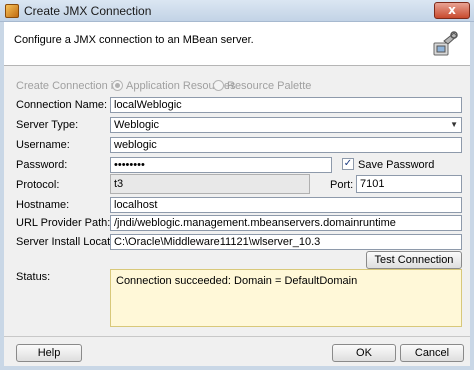 The width and height of the screenshot is (474, 370). I want to click on test-connection-button: Test Connection, so click(414, 260).